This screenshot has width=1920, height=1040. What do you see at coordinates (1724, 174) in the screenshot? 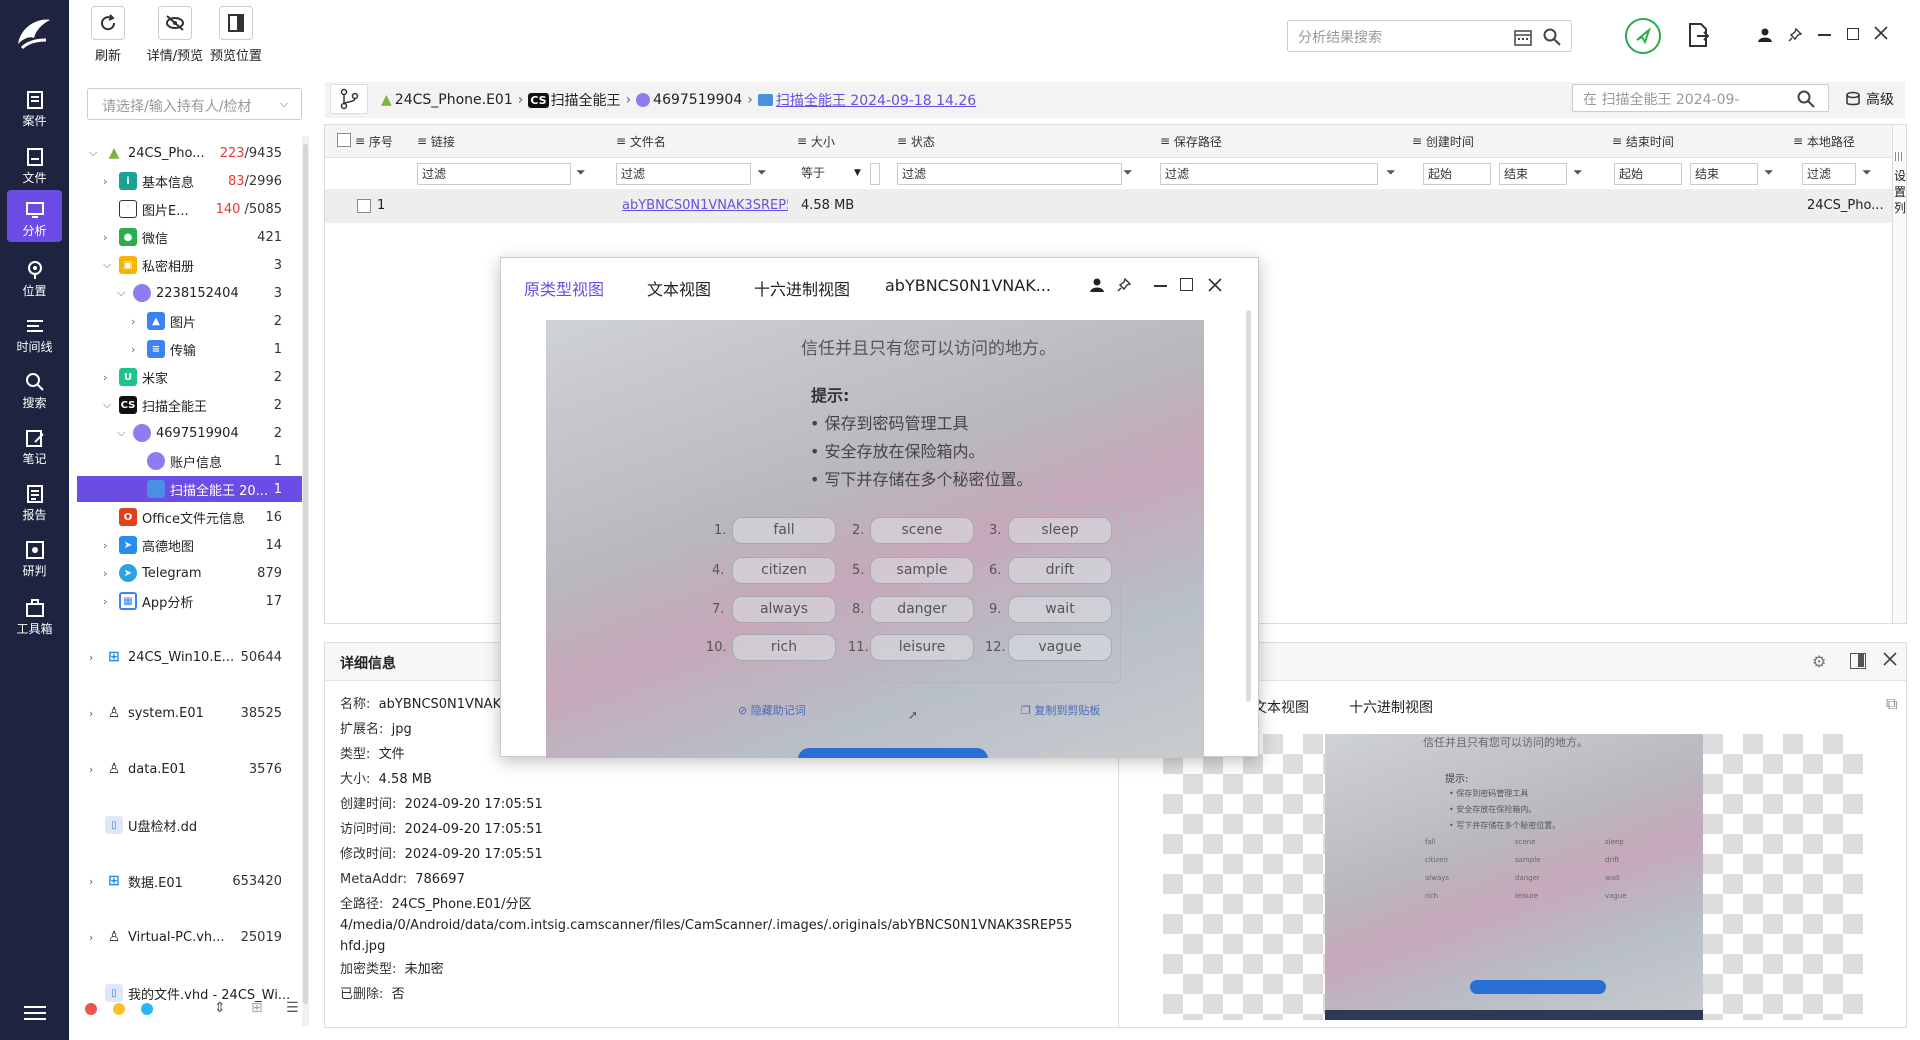
I see `end-end-input: 结束` at bounding box center [1724, 174].